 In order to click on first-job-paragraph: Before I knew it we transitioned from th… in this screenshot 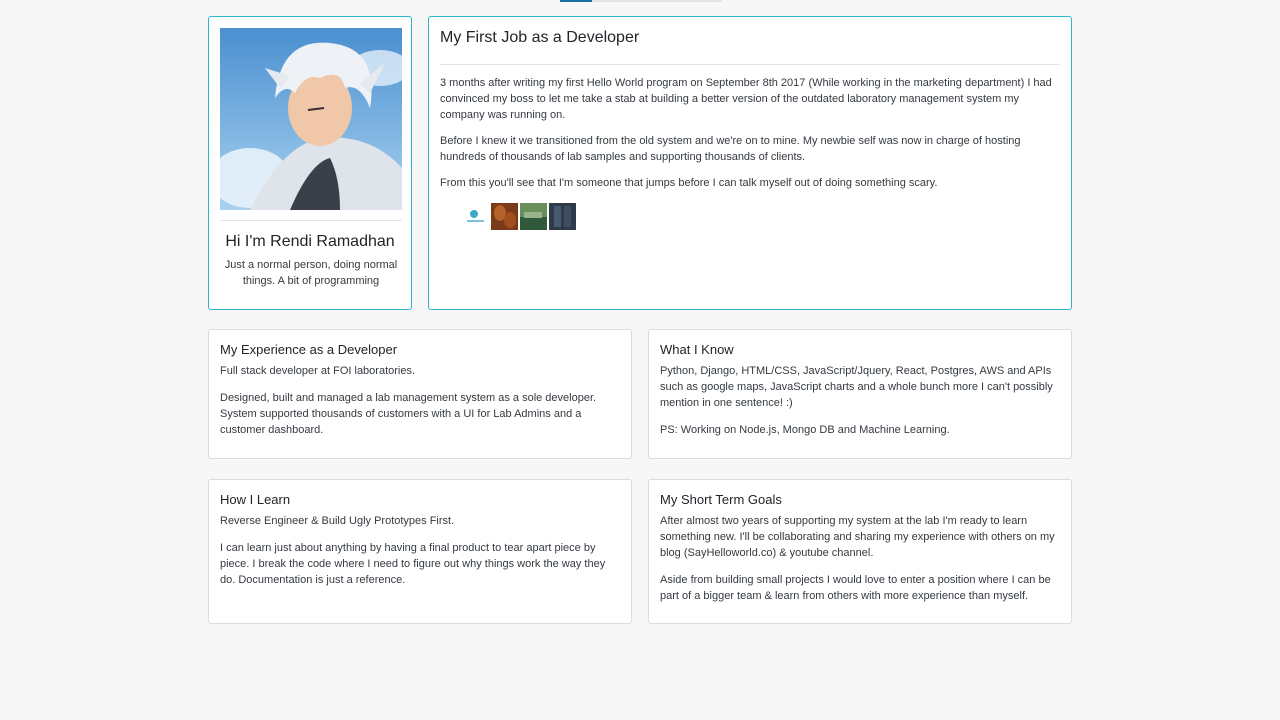, I will do `click(730, 149)`.